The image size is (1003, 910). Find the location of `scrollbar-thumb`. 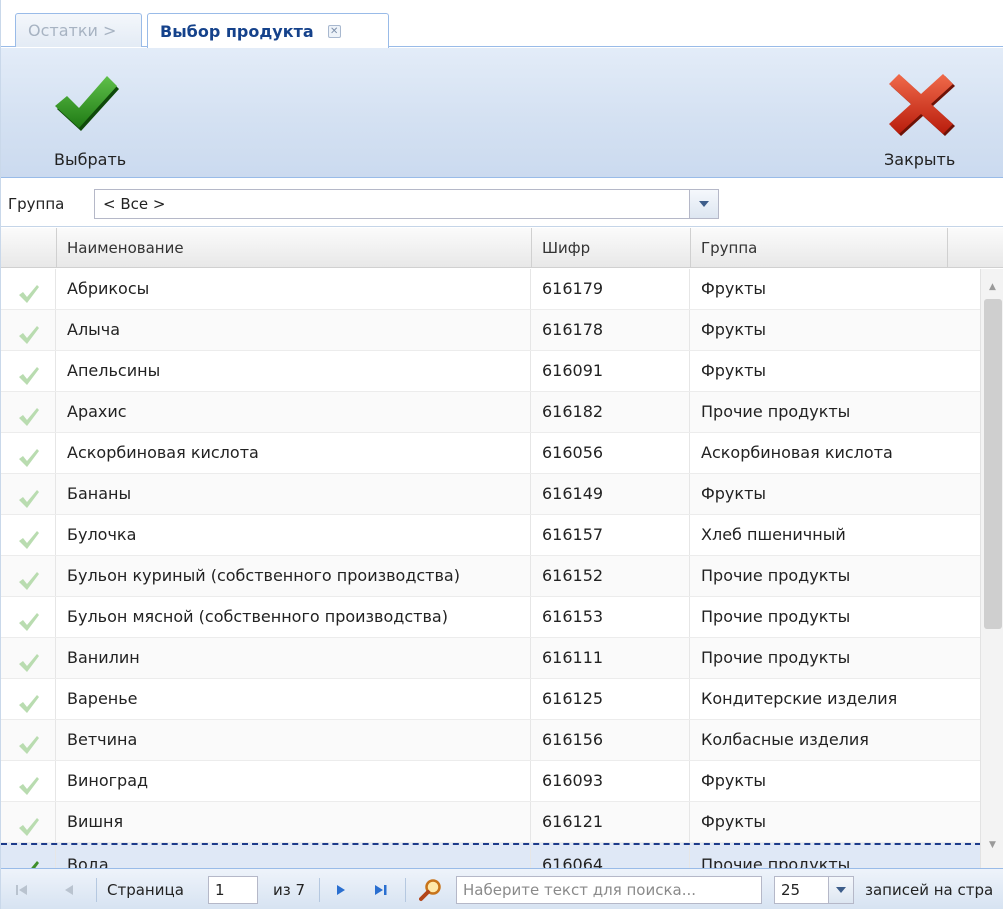

scrollbar-thumb is located at coordinates (993, 464).